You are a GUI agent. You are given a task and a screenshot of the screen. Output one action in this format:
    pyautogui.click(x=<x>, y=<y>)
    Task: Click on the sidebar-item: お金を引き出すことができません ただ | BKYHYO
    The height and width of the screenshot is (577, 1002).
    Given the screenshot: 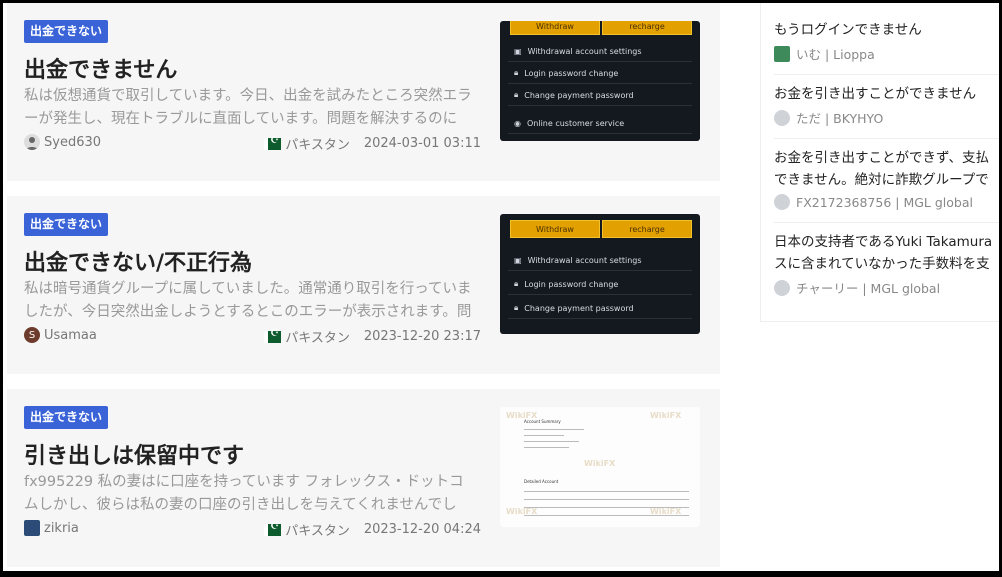 What is the action you would take?
    pyautogui.click(x=886, y=111)
    